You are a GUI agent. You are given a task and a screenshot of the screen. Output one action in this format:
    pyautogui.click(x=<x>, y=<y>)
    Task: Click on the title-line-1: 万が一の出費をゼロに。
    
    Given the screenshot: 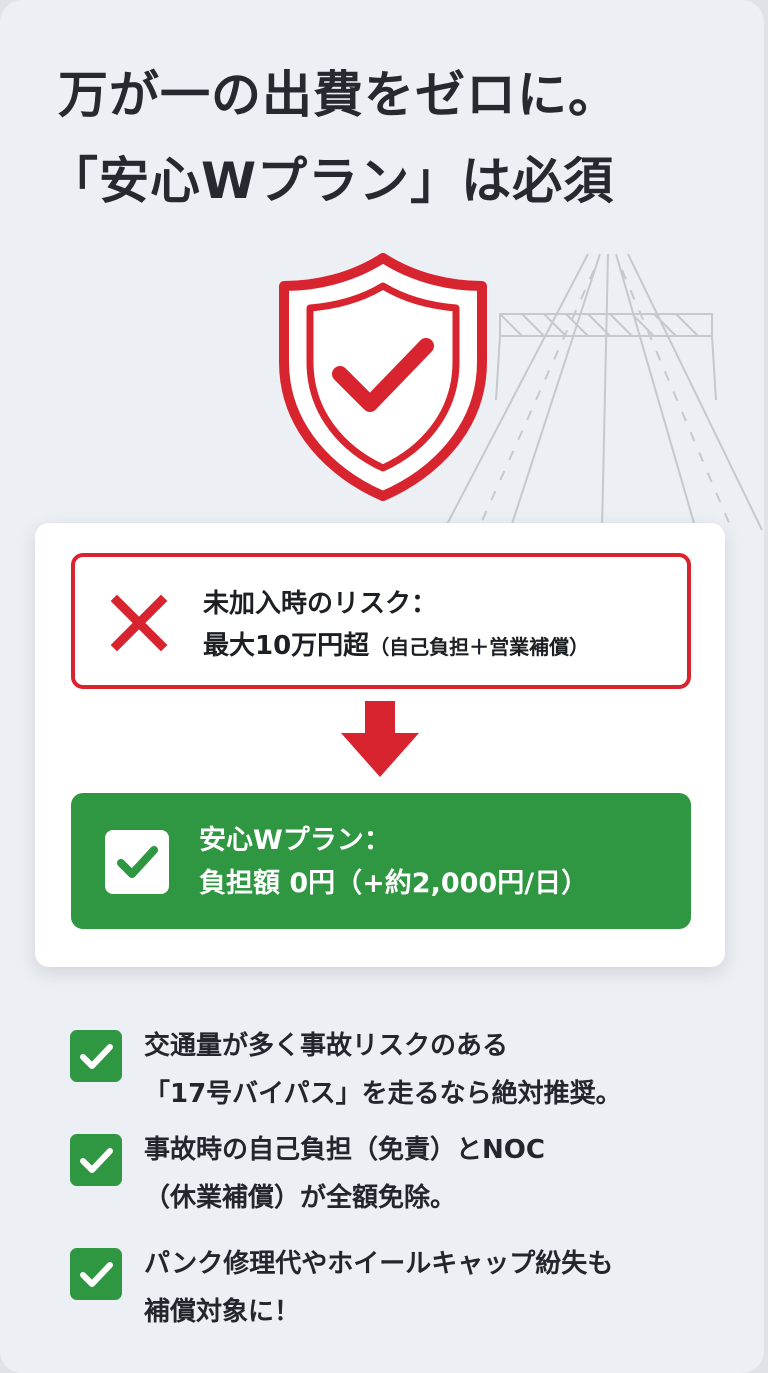 What is the action you would take?
    pyautogui.click(x=338, y=95)
    